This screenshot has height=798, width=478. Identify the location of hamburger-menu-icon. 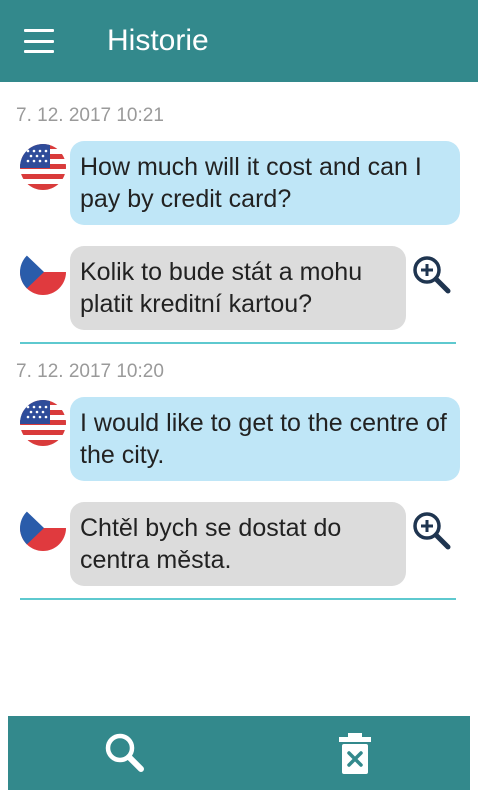
(39, 30).